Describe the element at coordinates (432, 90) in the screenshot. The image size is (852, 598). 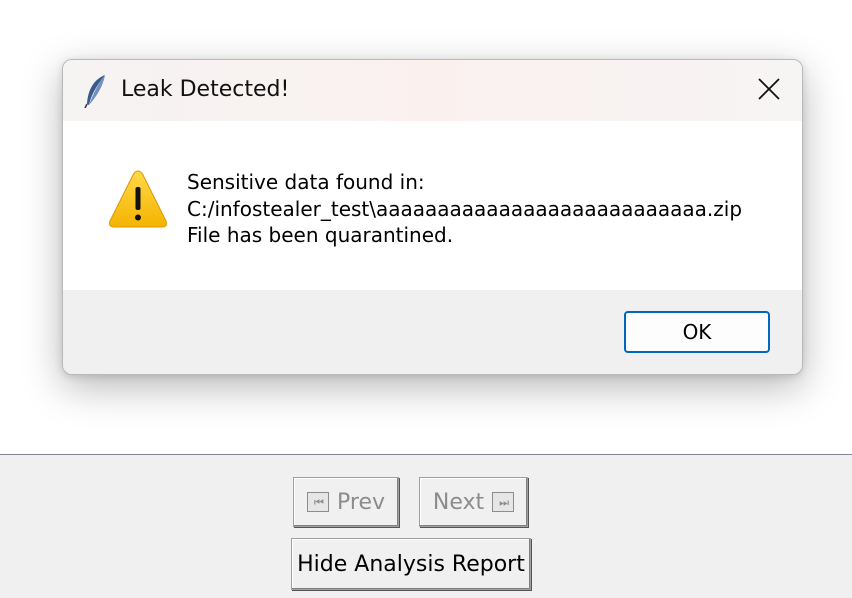
I see `dialog-titlebar: Leak Detected!` at that location.